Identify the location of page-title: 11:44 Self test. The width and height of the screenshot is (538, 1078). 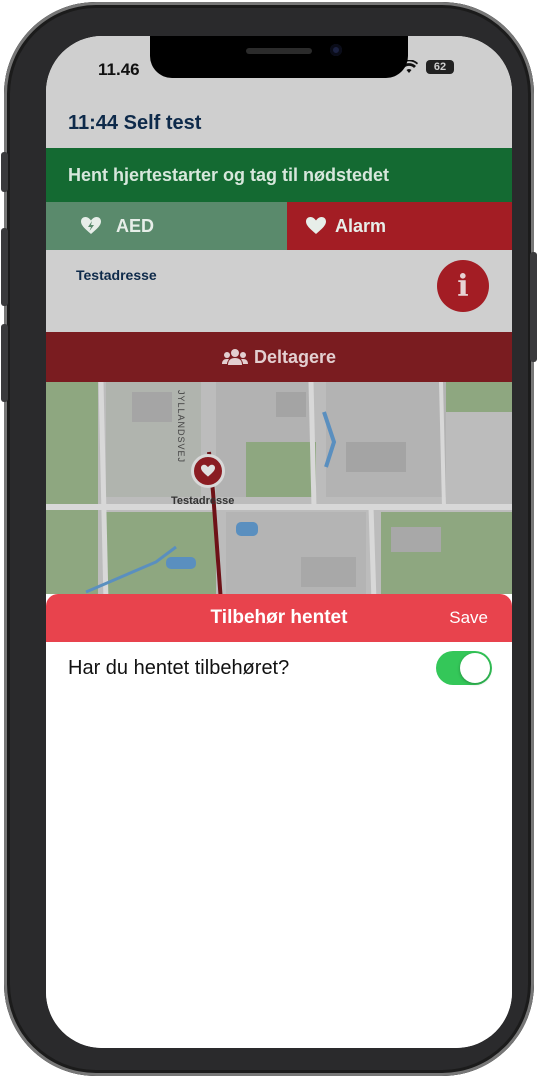
(135, 122).